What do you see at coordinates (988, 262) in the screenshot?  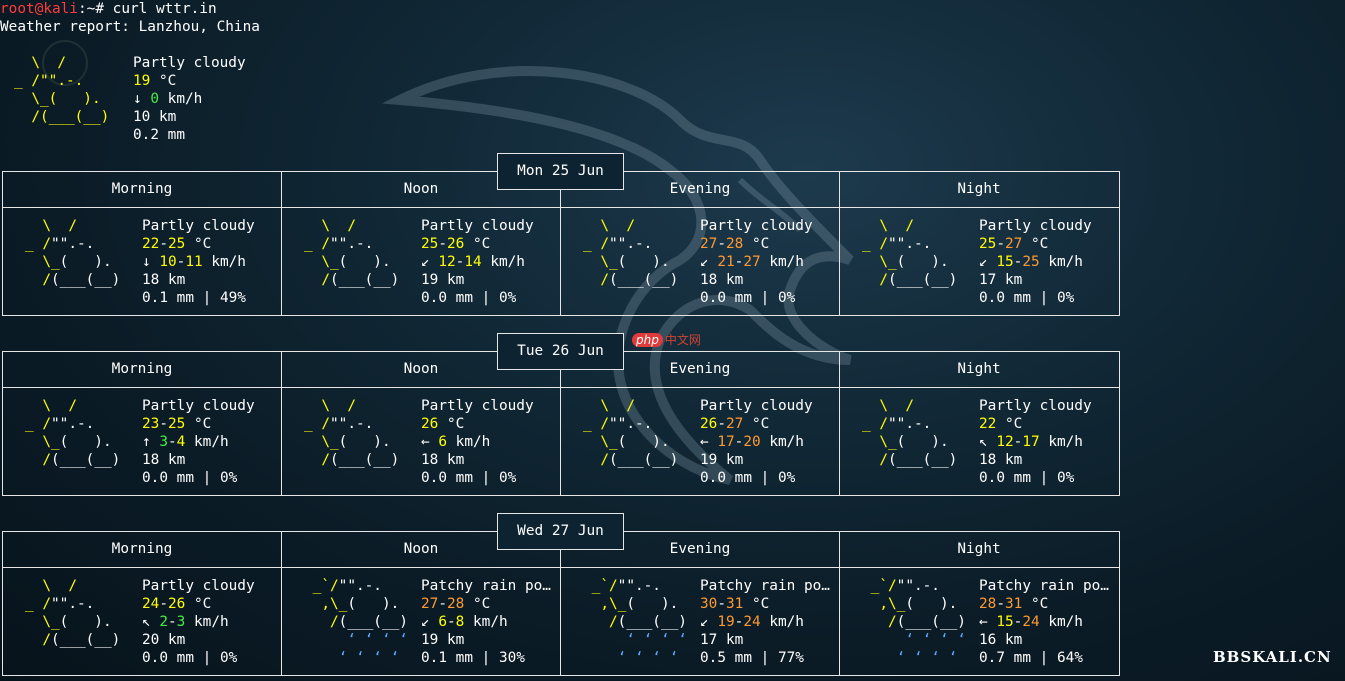 I see `wind-arrow-icon: ↙` at bounding box center [988, 262].